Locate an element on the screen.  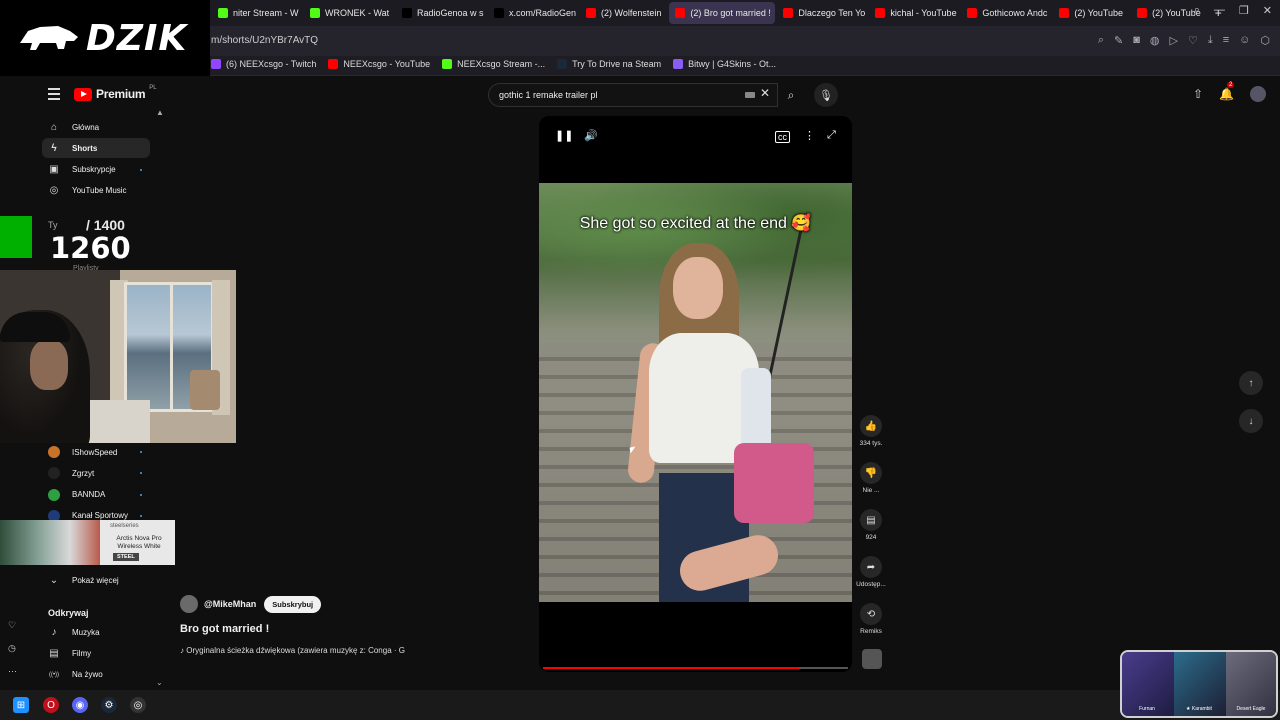
steam-icon: ⚙ is located at coordinates (109, 705).